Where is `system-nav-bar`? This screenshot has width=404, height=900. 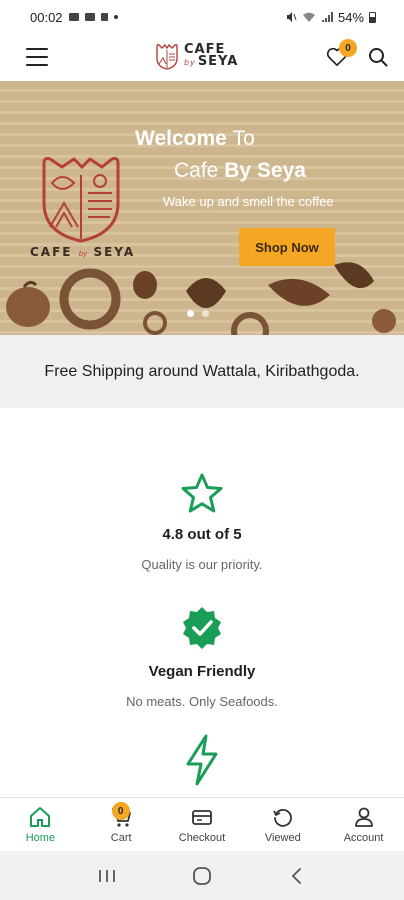
system-nav-bar is located at coordinates (202, 875).